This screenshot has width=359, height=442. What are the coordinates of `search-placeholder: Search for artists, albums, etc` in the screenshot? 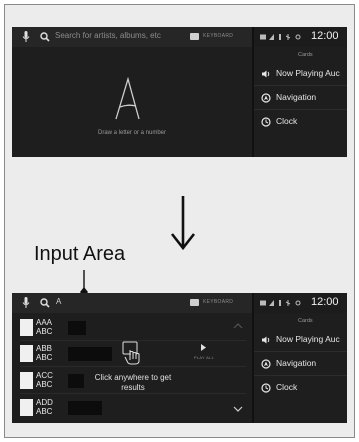 It's located at (108, 35).